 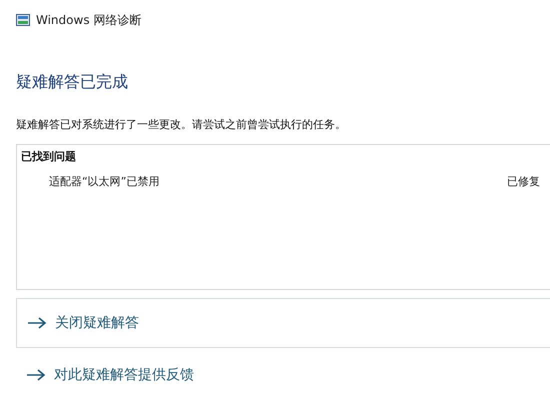 I want to click on description-text: 疑难解答已对系统进行了一些更改。请尝试之前曾尝试执行的任务。, so click(x=181, y=124).